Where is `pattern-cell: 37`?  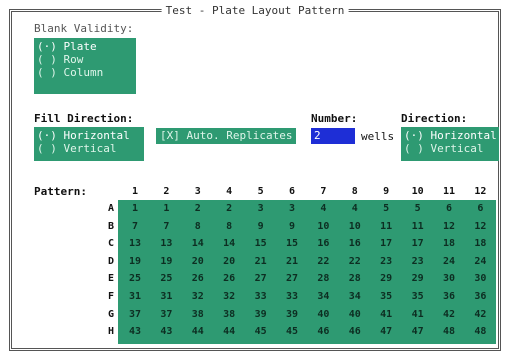
pattern-cell: 37 is located at coordinates (166, 314).